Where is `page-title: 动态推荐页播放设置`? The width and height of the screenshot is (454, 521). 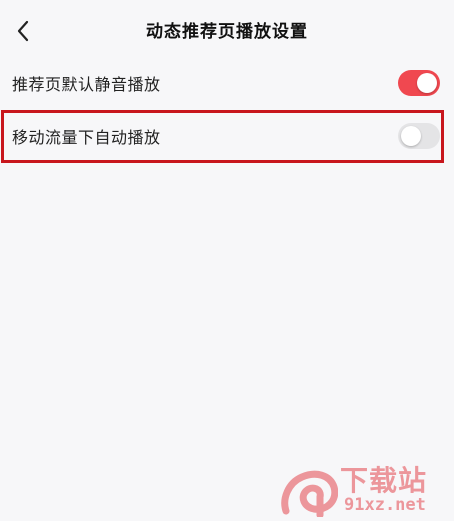 page-title: 动态推荐页播放设置 is located at coordinates (227, 32).